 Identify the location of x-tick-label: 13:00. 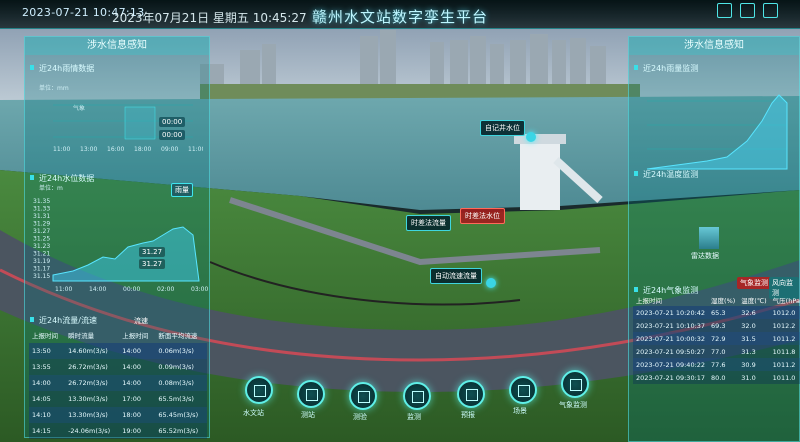
(88, 149).